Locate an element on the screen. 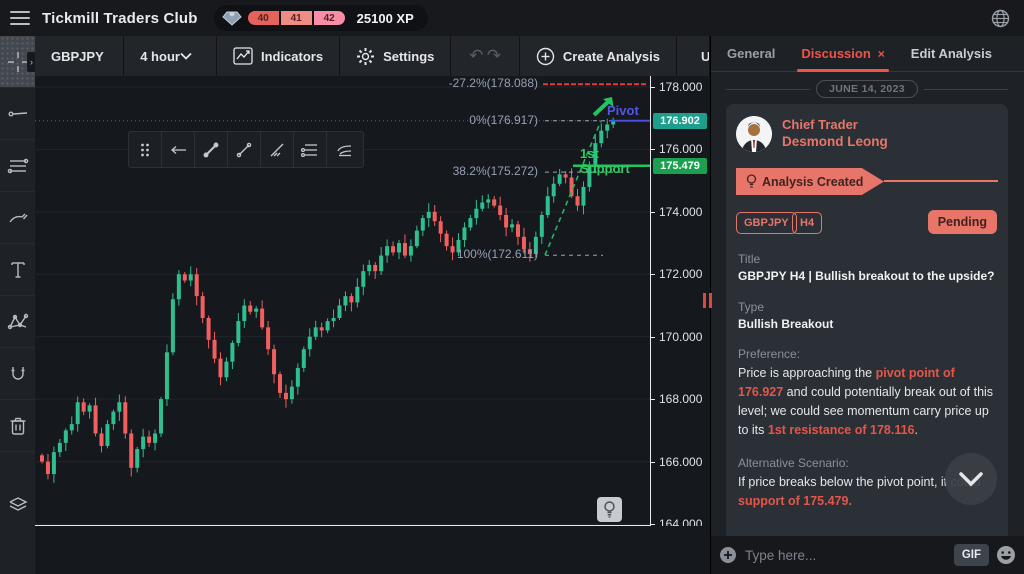  extended-line-tool is located at coordinates (277, 149).